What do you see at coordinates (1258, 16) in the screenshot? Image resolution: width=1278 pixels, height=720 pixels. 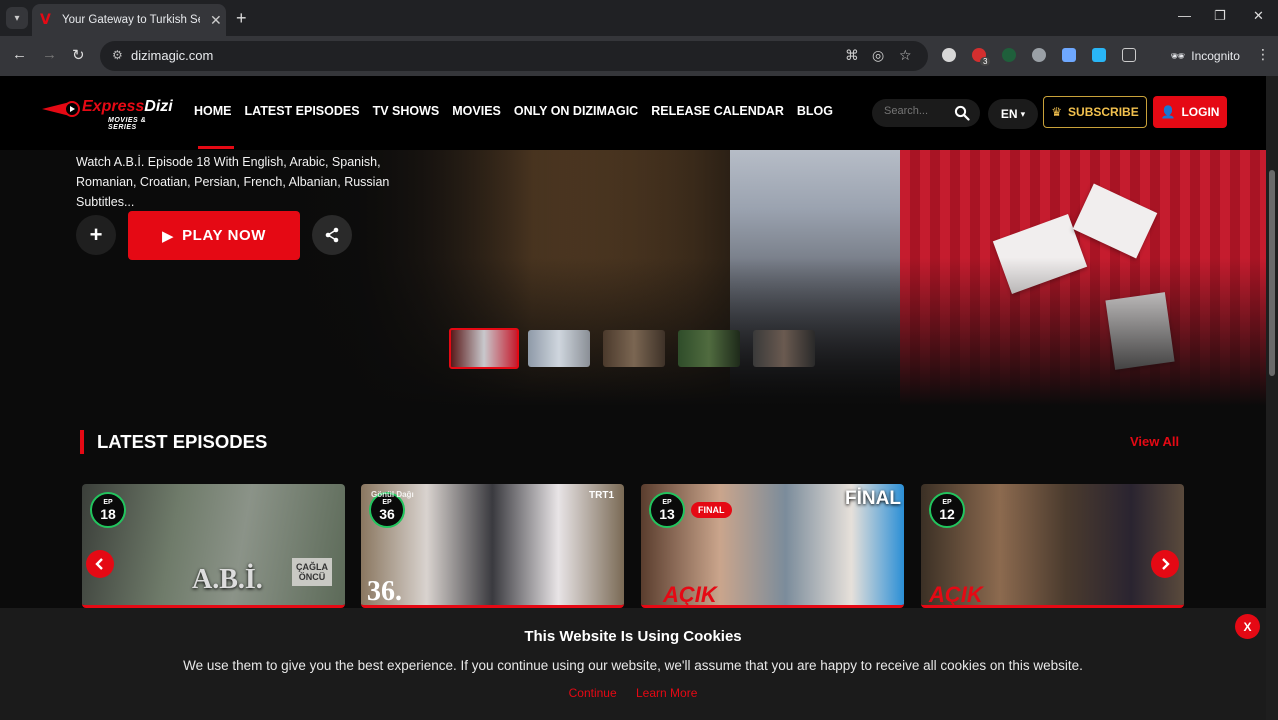 I see `window-close-icon: ✕` at bounding box center [1258, 16].